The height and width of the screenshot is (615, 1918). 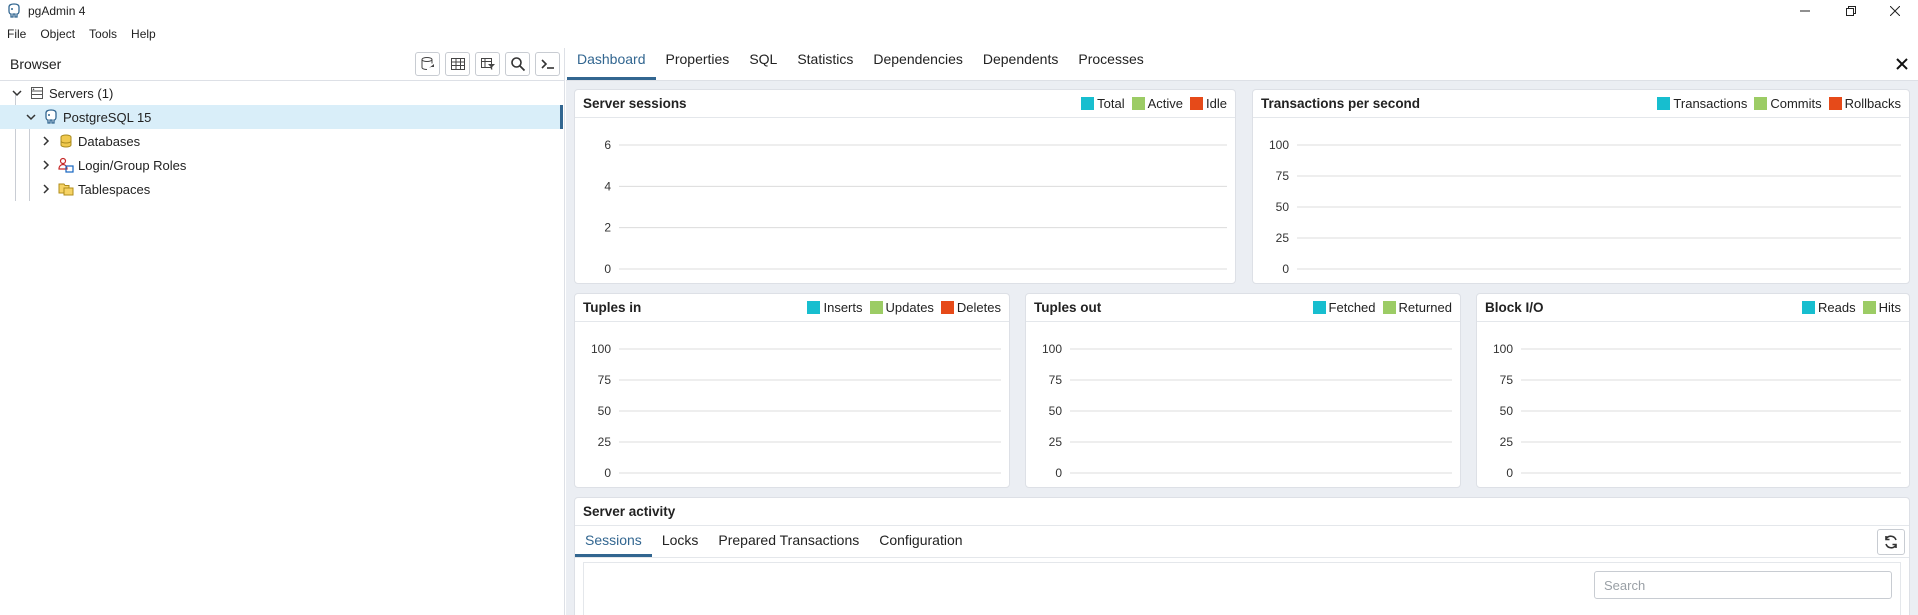 I want to click on tab-dependencies: Dependencies, so click(x=918, y=63).